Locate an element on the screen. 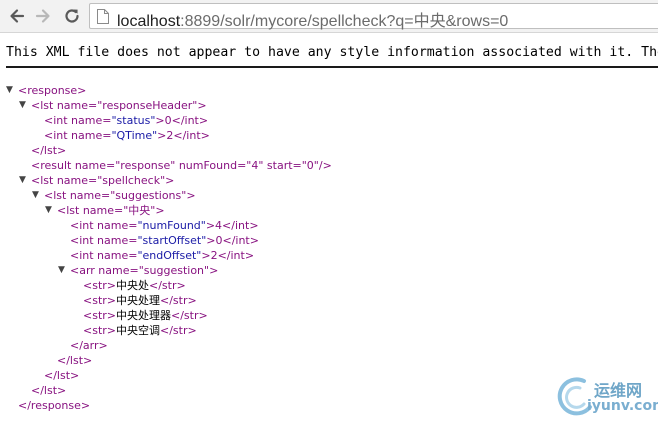 The width and height of the screenshot is (658, 423). xml-int-numfound: <int name="numFound">4</int> is located at coordinates (164, 225).